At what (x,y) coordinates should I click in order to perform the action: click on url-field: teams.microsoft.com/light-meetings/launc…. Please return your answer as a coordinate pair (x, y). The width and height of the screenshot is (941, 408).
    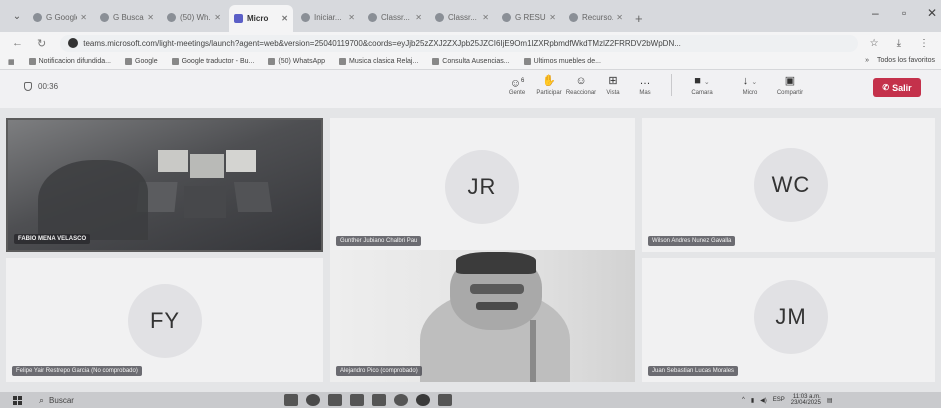
    Looking at the image, I should click on (459, 43).